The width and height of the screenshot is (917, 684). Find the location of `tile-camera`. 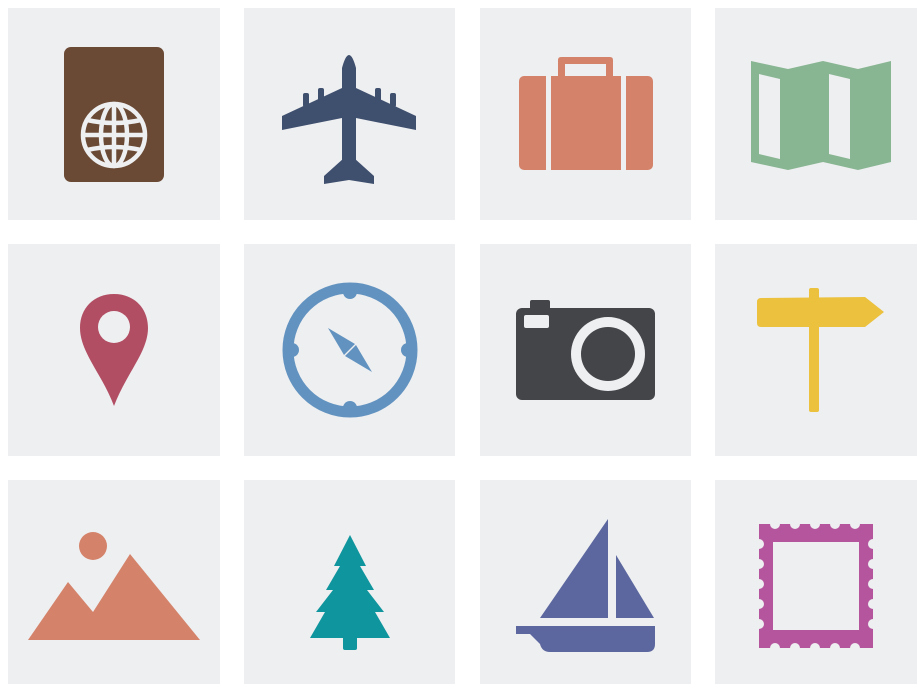

tile-camera is located at coordinates (585, 350).